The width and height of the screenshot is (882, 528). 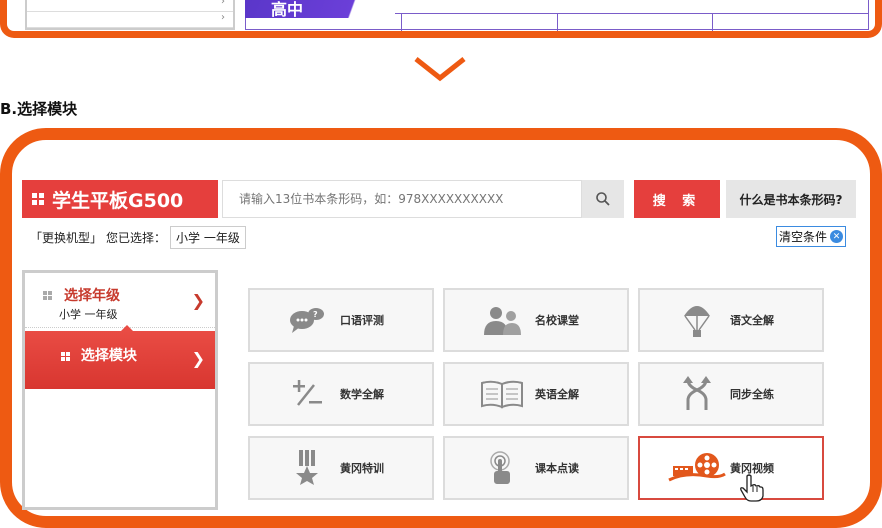 What do you see at coordinates (440, 69) in the screenshot?
I see `chevron-down-icon` at bounding box center [440, 69].